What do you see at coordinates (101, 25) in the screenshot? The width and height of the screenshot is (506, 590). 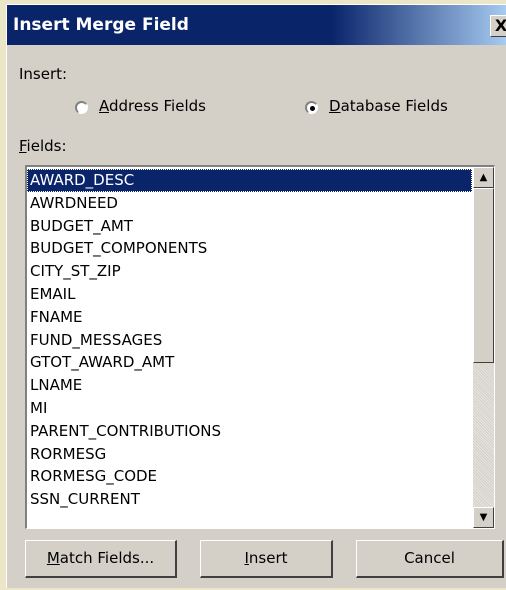 I see `dialog-title: Insert Merge Field` at bounding box center [101, 25].